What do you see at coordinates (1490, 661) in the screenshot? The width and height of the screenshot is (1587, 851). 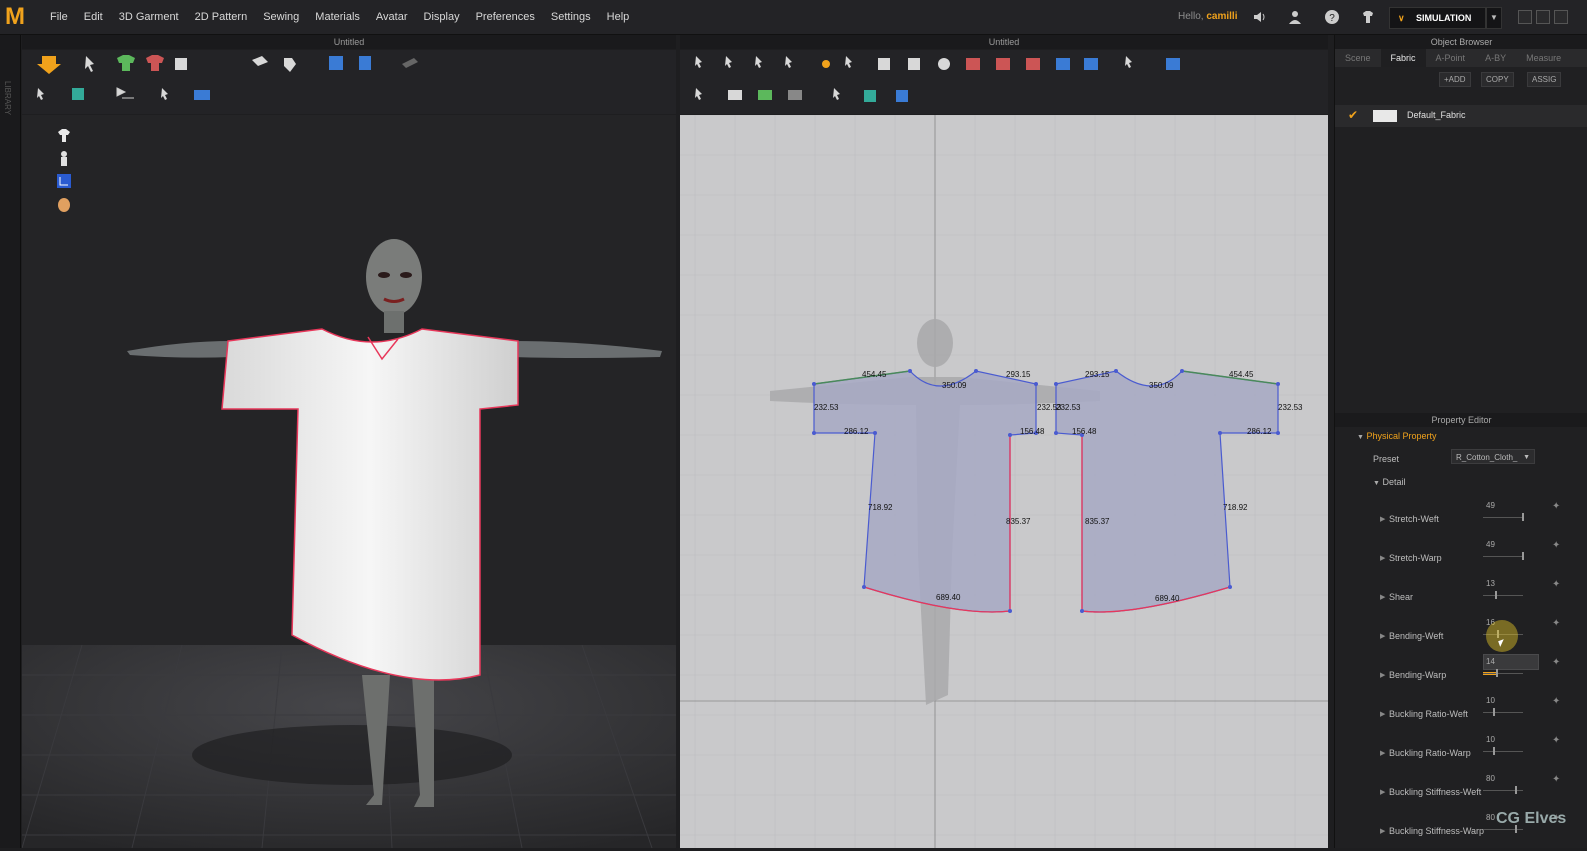 I see `property-value: 14` at bounding box center [1490, 661].